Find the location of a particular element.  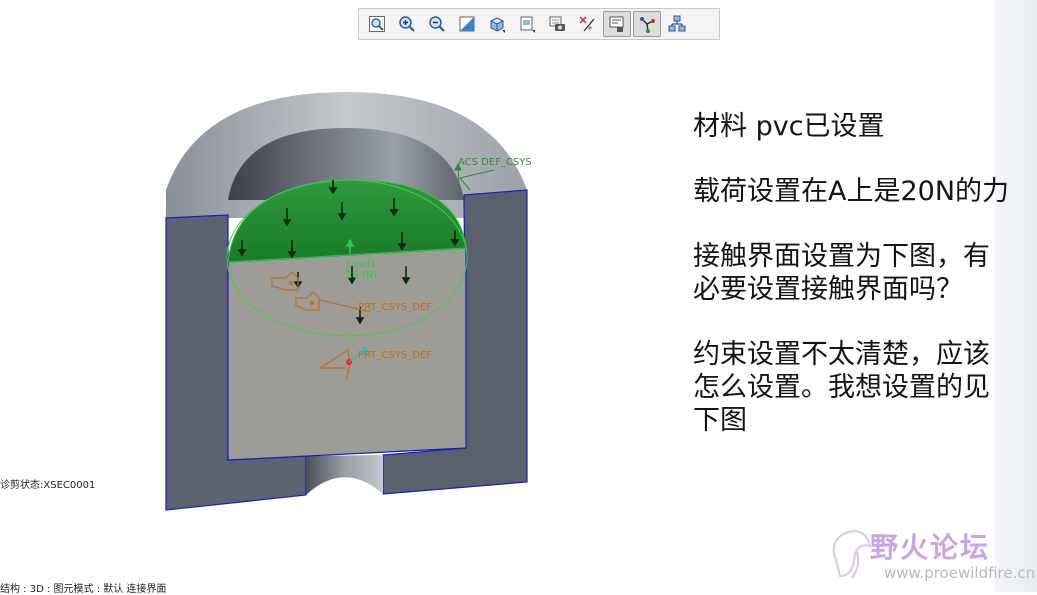

note-material: 材料 pvc已设置 is located at coordinates (863, 126).